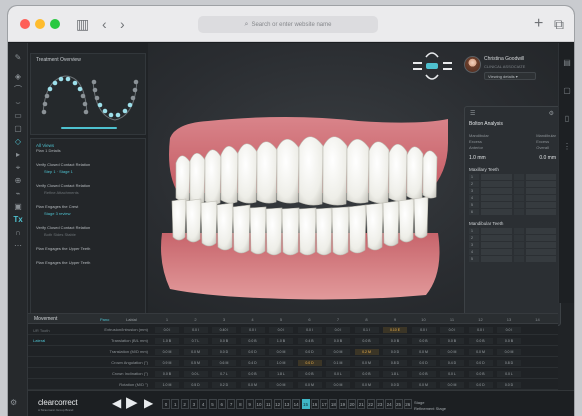 This screenshot has height=416, width=582. I want to click on stage-button: 11, so click(268, 404).